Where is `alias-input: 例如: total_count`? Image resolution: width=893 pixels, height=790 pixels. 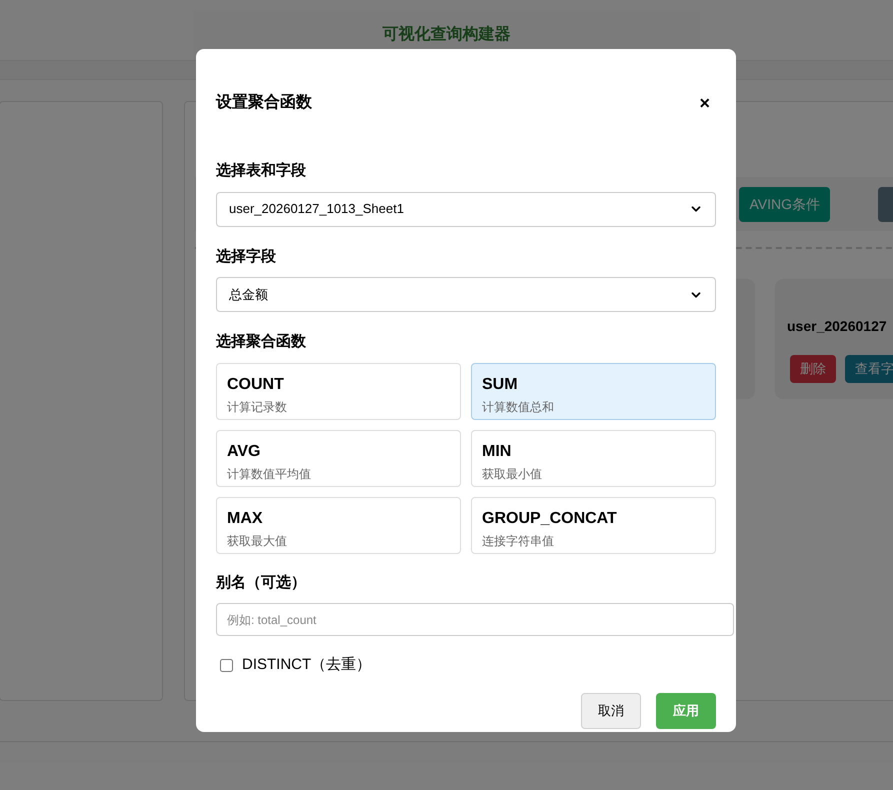 alias-input: 例如: total_count is located at coordinates (475, 619).